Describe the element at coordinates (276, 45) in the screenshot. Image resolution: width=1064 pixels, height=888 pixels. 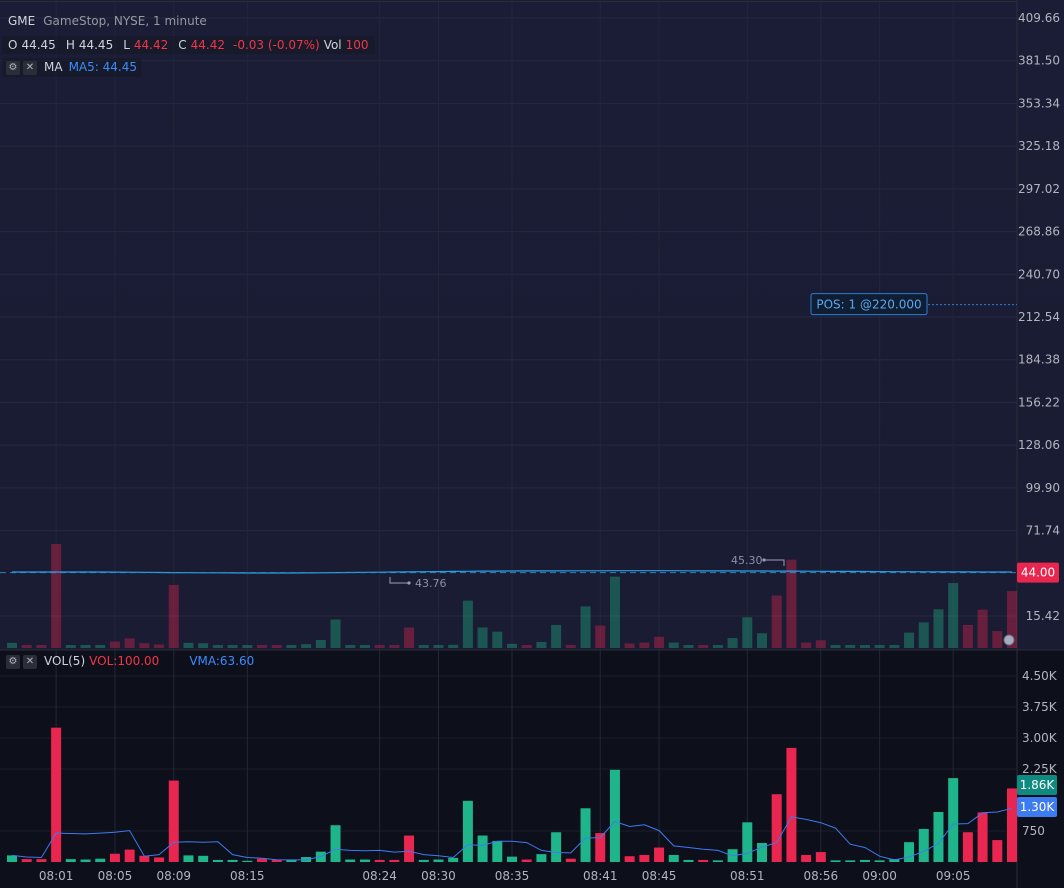
I see `change-value: -0.03 (-0.07%)` at that location.